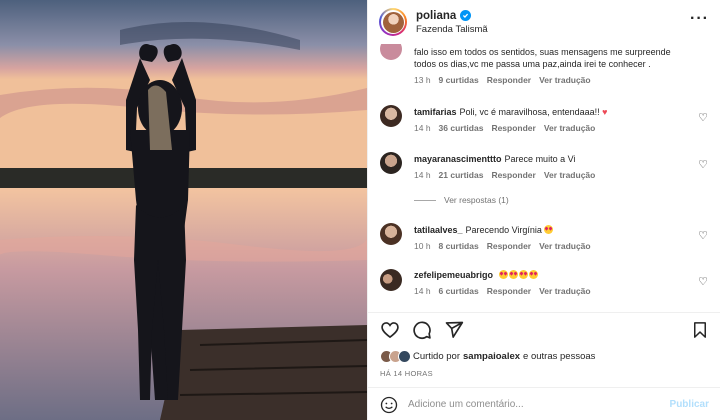 This screenshot has width=720, height=420. Describe the element at coordinates (461, 175) in the screenshot. I see `comment-likes: 21 curtidas` at that location.